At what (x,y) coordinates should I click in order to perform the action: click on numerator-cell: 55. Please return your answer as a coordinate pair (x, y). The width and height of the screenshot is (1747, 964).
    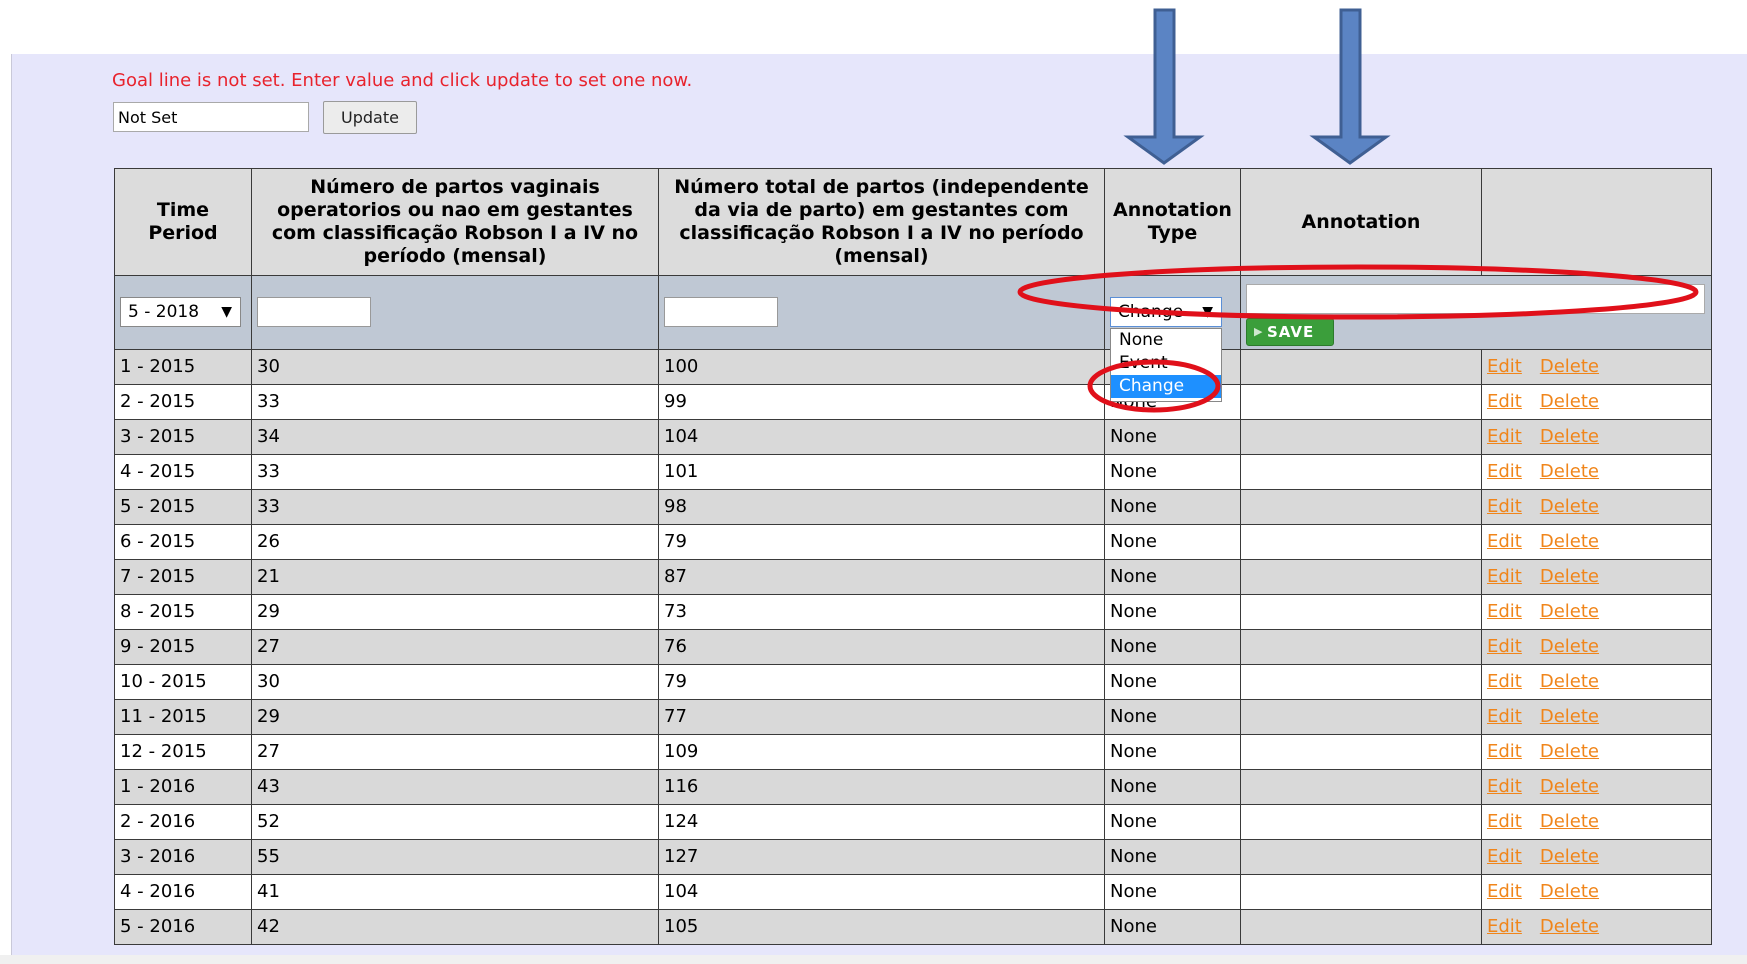
    Looking at the image, I should click on (455, 857).